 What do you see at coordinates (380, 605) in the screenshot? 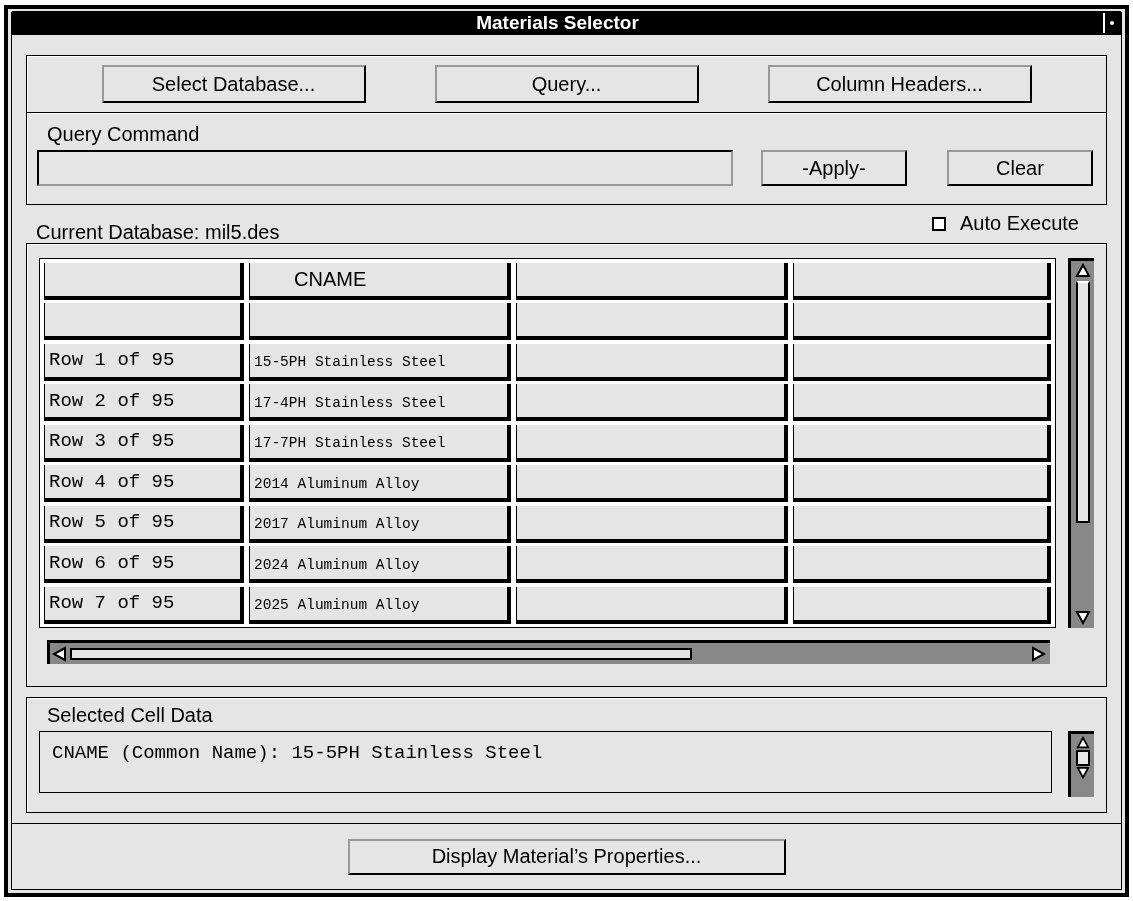
I see `table-cell: 2025 Aluminum Alloy` at bounding box center [380, 605].